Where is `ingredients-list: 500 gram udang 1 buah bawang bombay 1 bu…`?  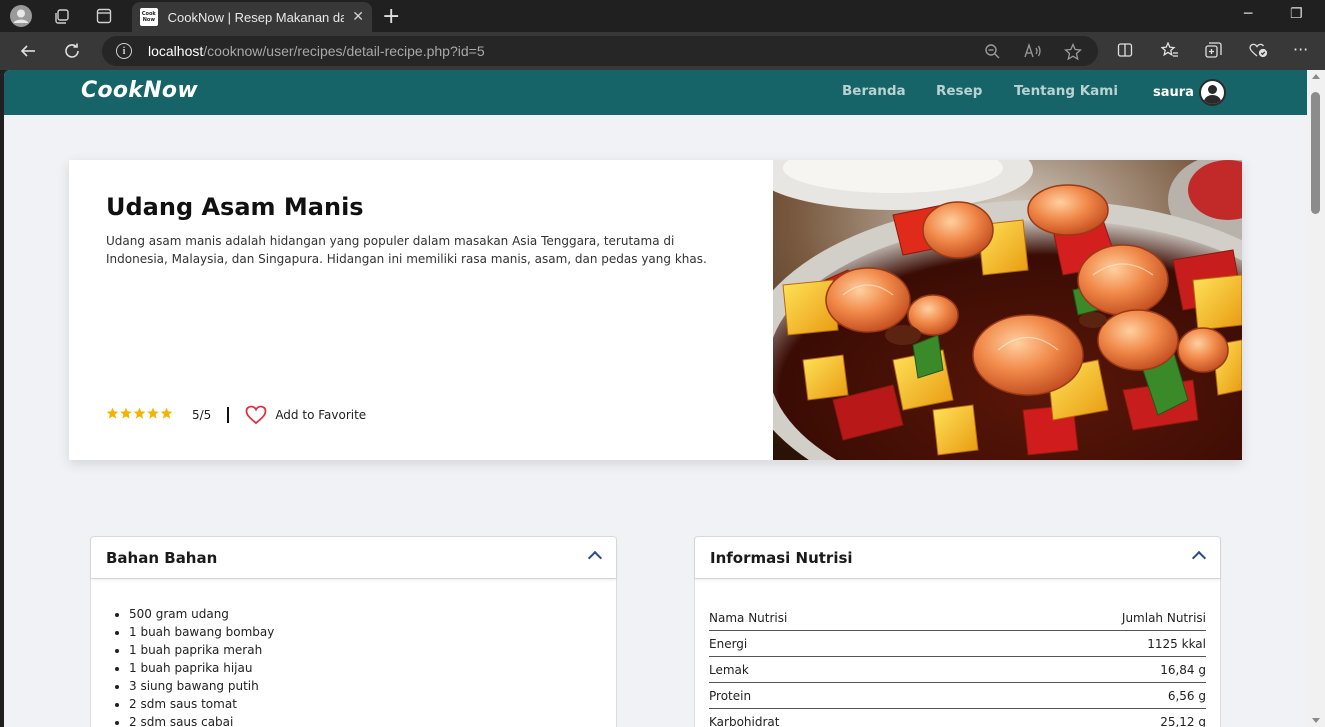 ingredients-list: 500 gram udang 1 buah bawang bombay 1 bu… is located at coordinates (201, 666).